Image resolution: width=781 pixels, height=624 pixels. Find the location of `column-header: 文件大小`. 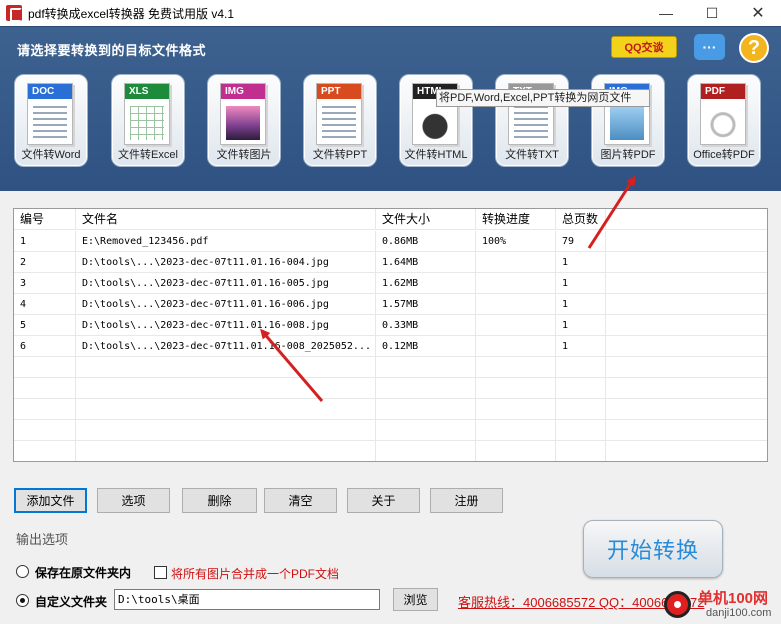

column-header: 文件大小 is located at coordinates (426, 219).